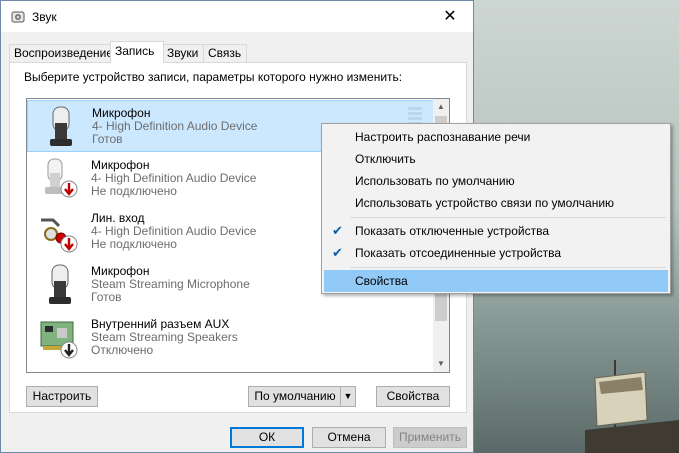 This screenshot has width=679, height=453. I want to click on scroll-down-arrow-icon: ▼, so click(441, 364).